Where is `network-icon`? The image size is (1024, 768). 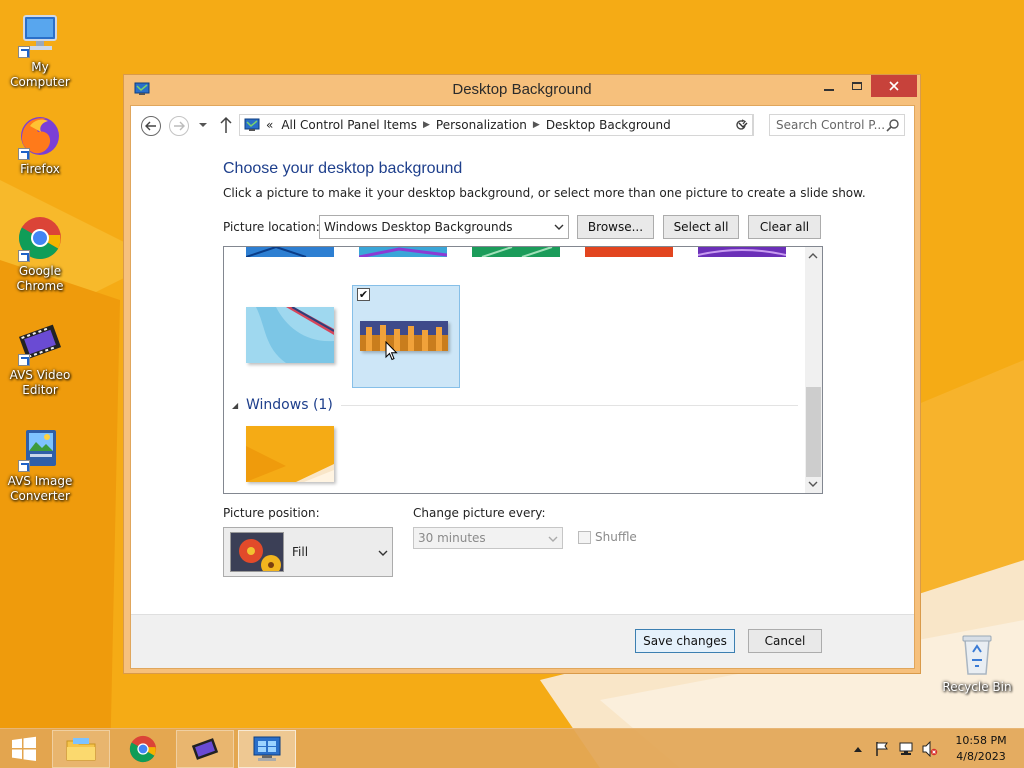 network-icon is located at coordinates (906, 748).